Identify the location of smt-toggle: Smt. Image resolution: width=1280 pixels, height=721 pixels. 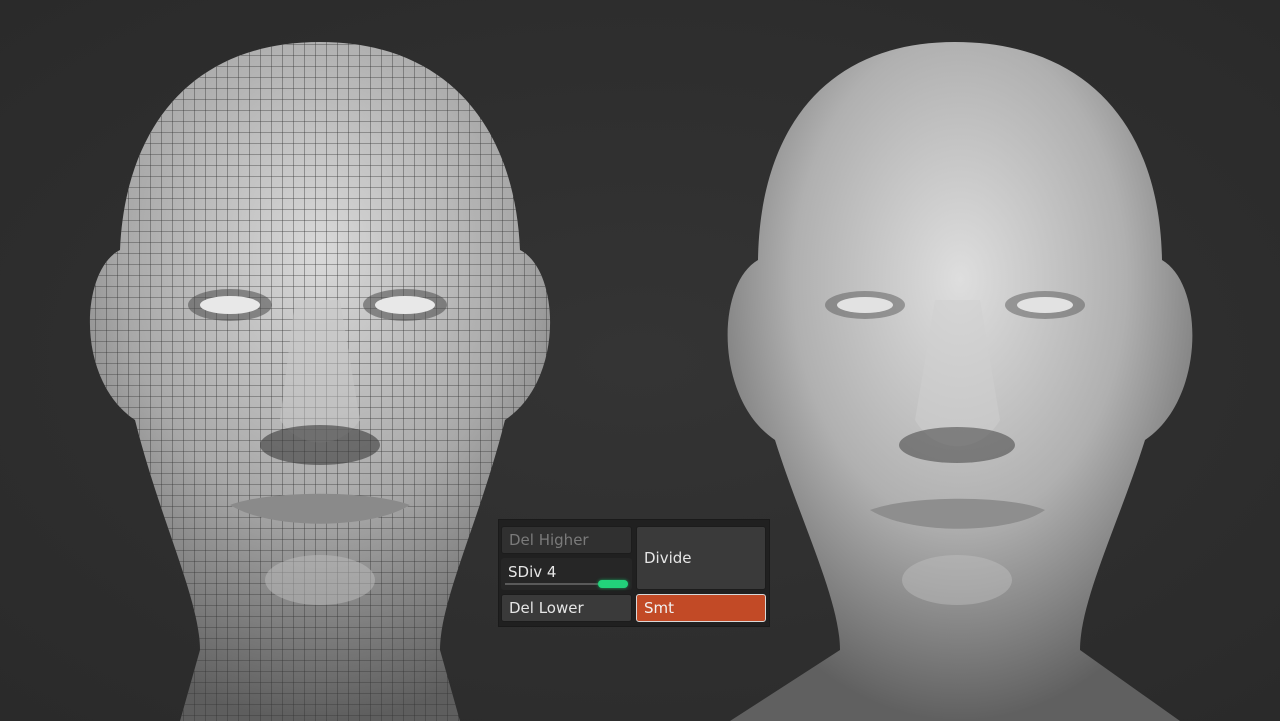
(701, 608).